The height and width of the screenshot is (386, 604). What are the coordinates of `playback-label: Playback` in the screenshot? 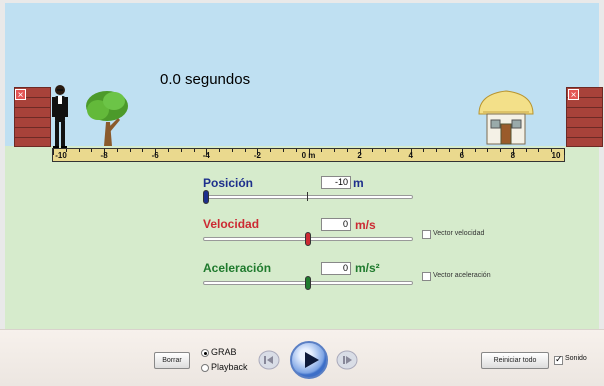 It's located at (229, 367).